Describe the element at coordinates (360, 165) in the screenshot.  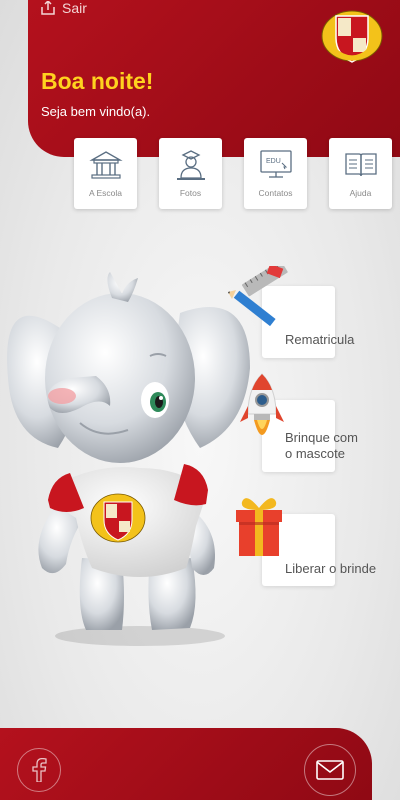
I see `open-book-icon` at that location.